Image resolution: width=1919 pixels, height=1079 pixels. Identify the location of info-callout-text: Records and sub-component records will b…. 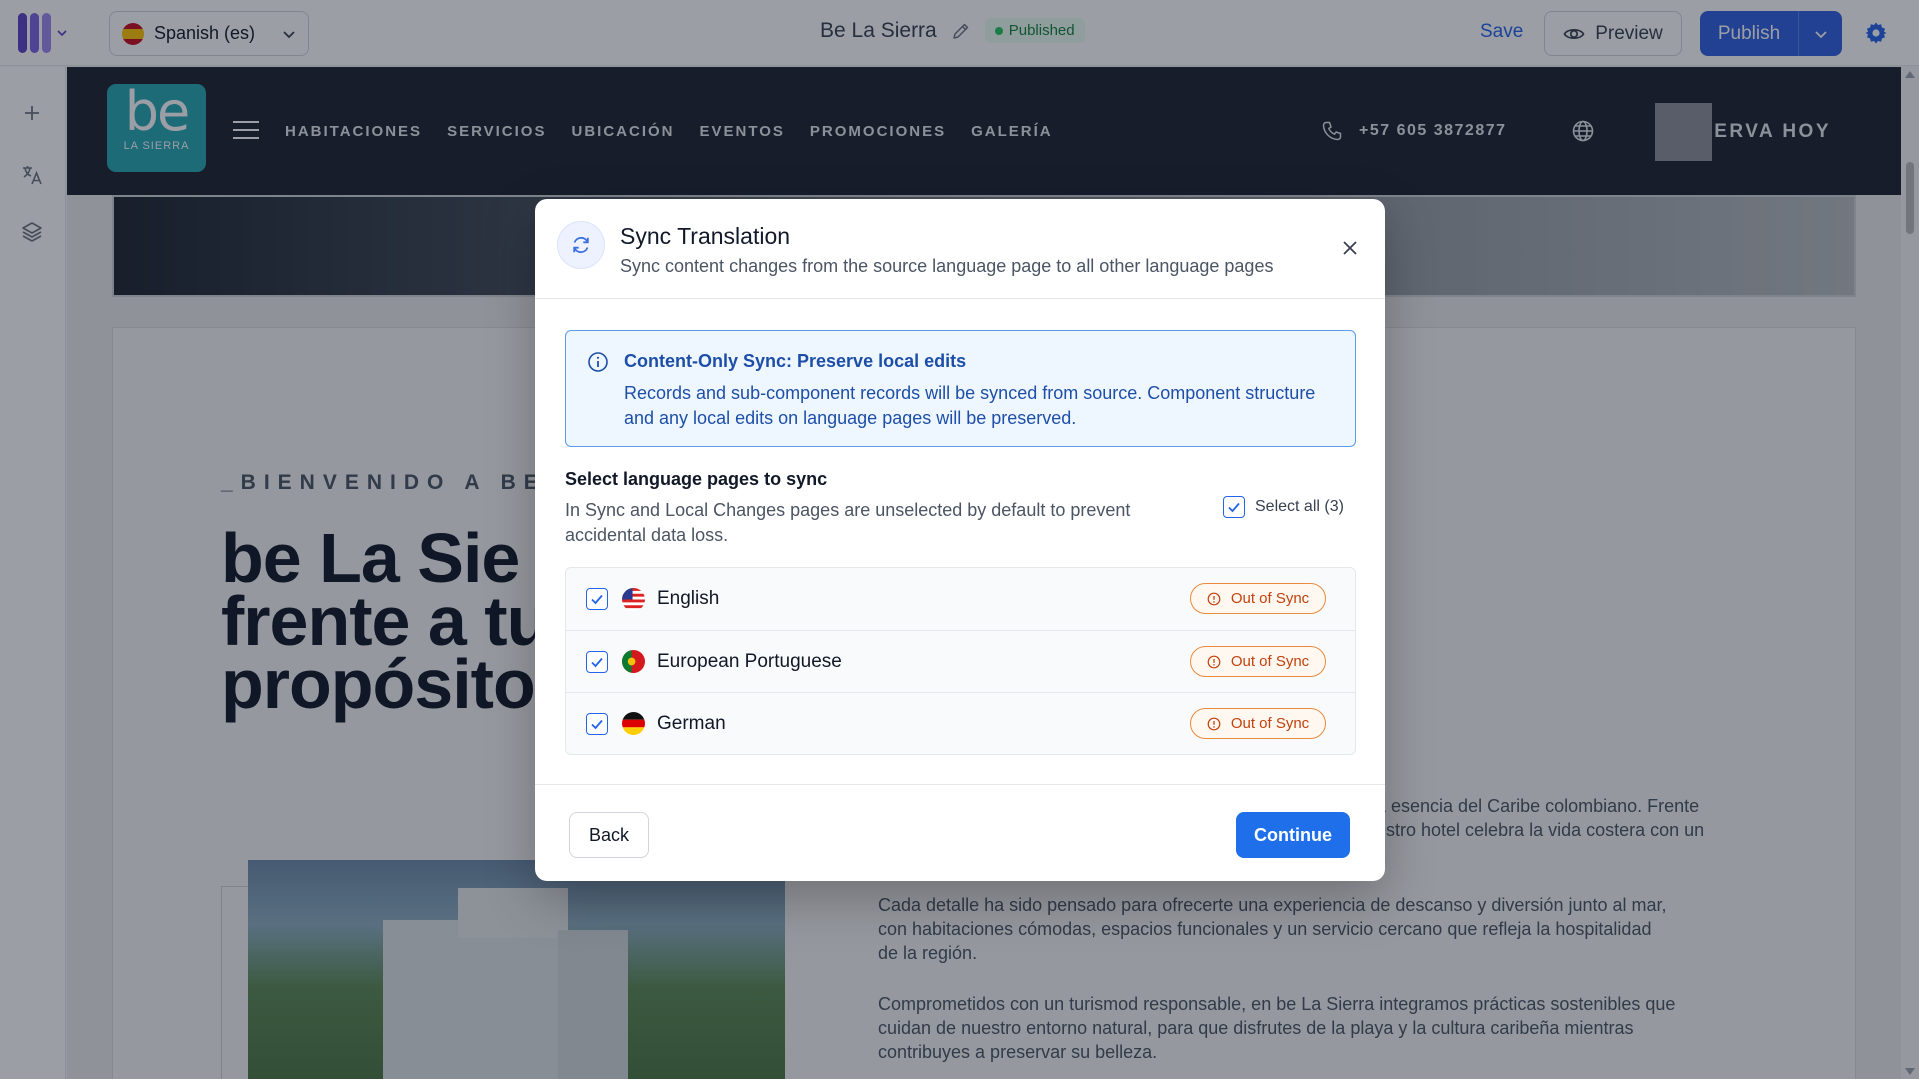
(970, 405).